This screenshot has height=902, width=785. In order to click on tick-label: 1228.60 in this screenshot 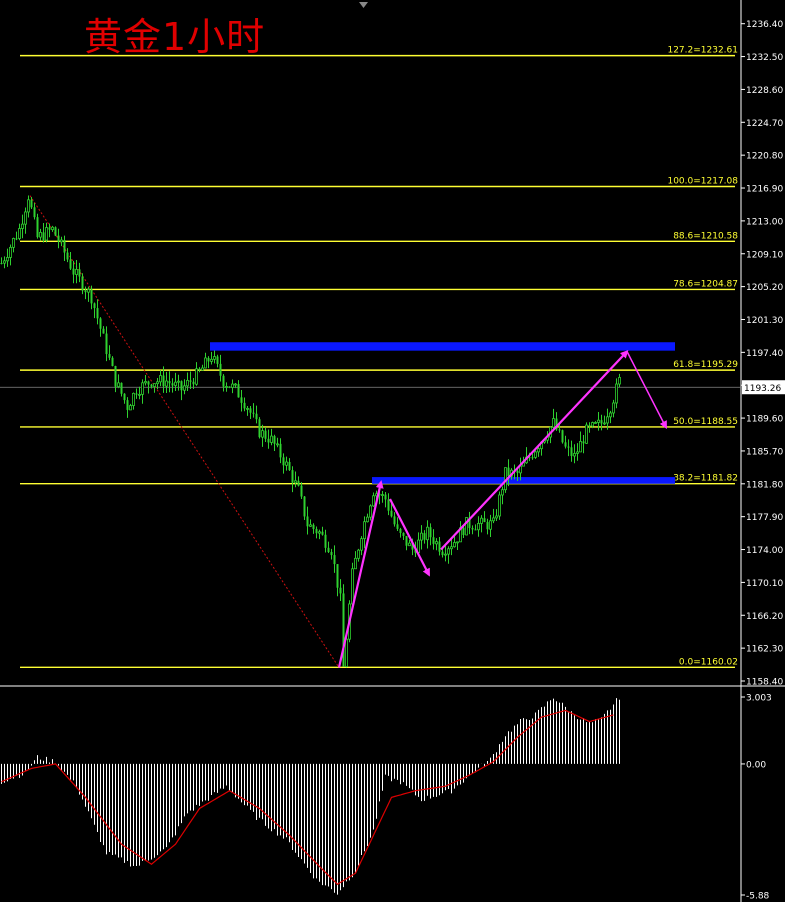, I will do `click(764, 91)`.